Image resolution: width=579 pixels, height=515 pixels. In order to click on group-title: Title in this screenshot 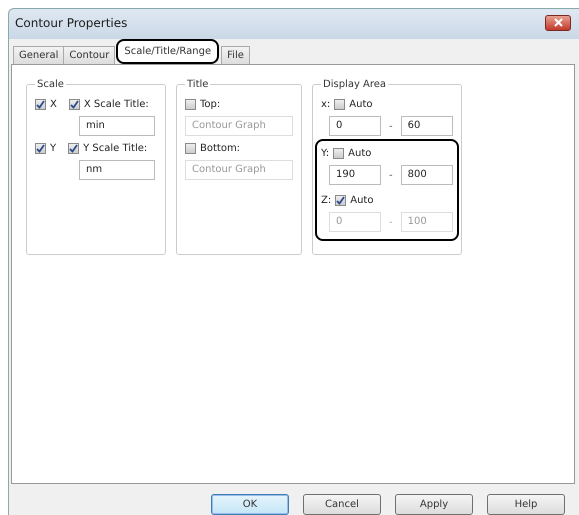, I will do `click(198, 84)`.